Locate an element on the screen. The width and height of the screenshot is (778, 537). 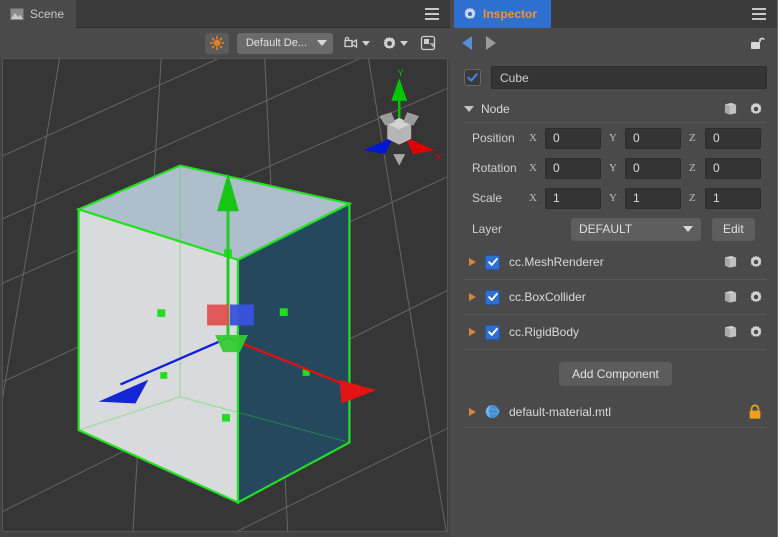
node-enabled-checkbox is located at coordinates (472, 77).